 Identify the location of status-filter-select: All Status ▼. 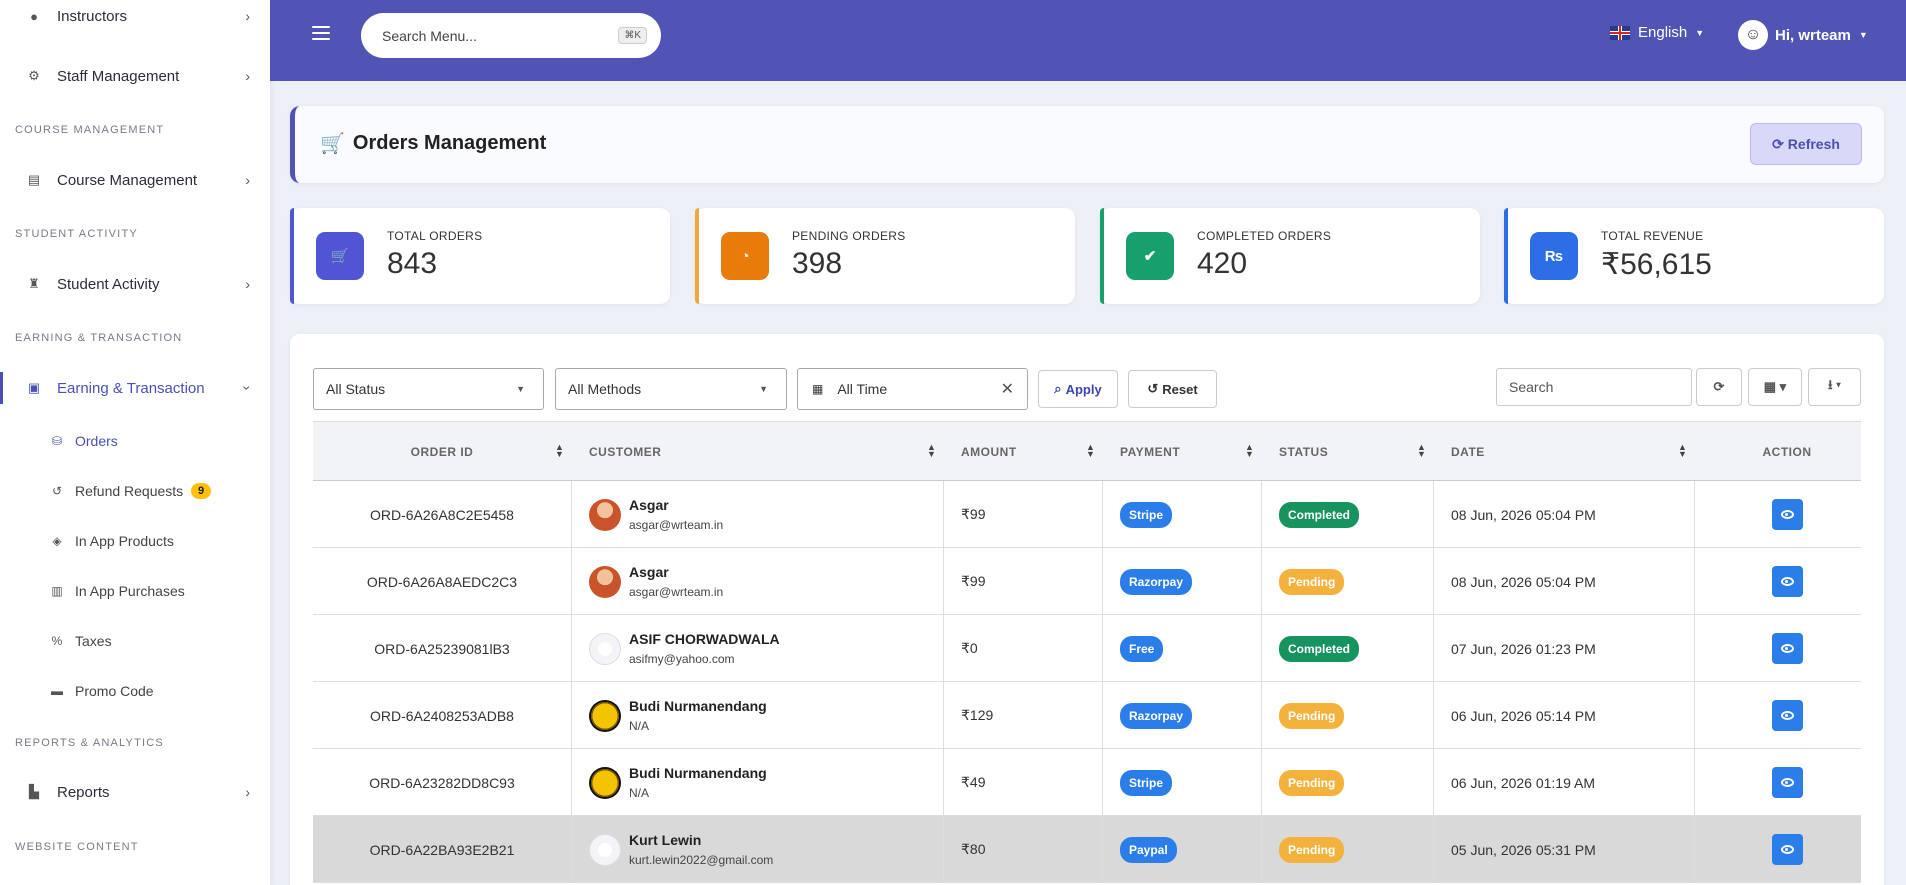
(428, 389).